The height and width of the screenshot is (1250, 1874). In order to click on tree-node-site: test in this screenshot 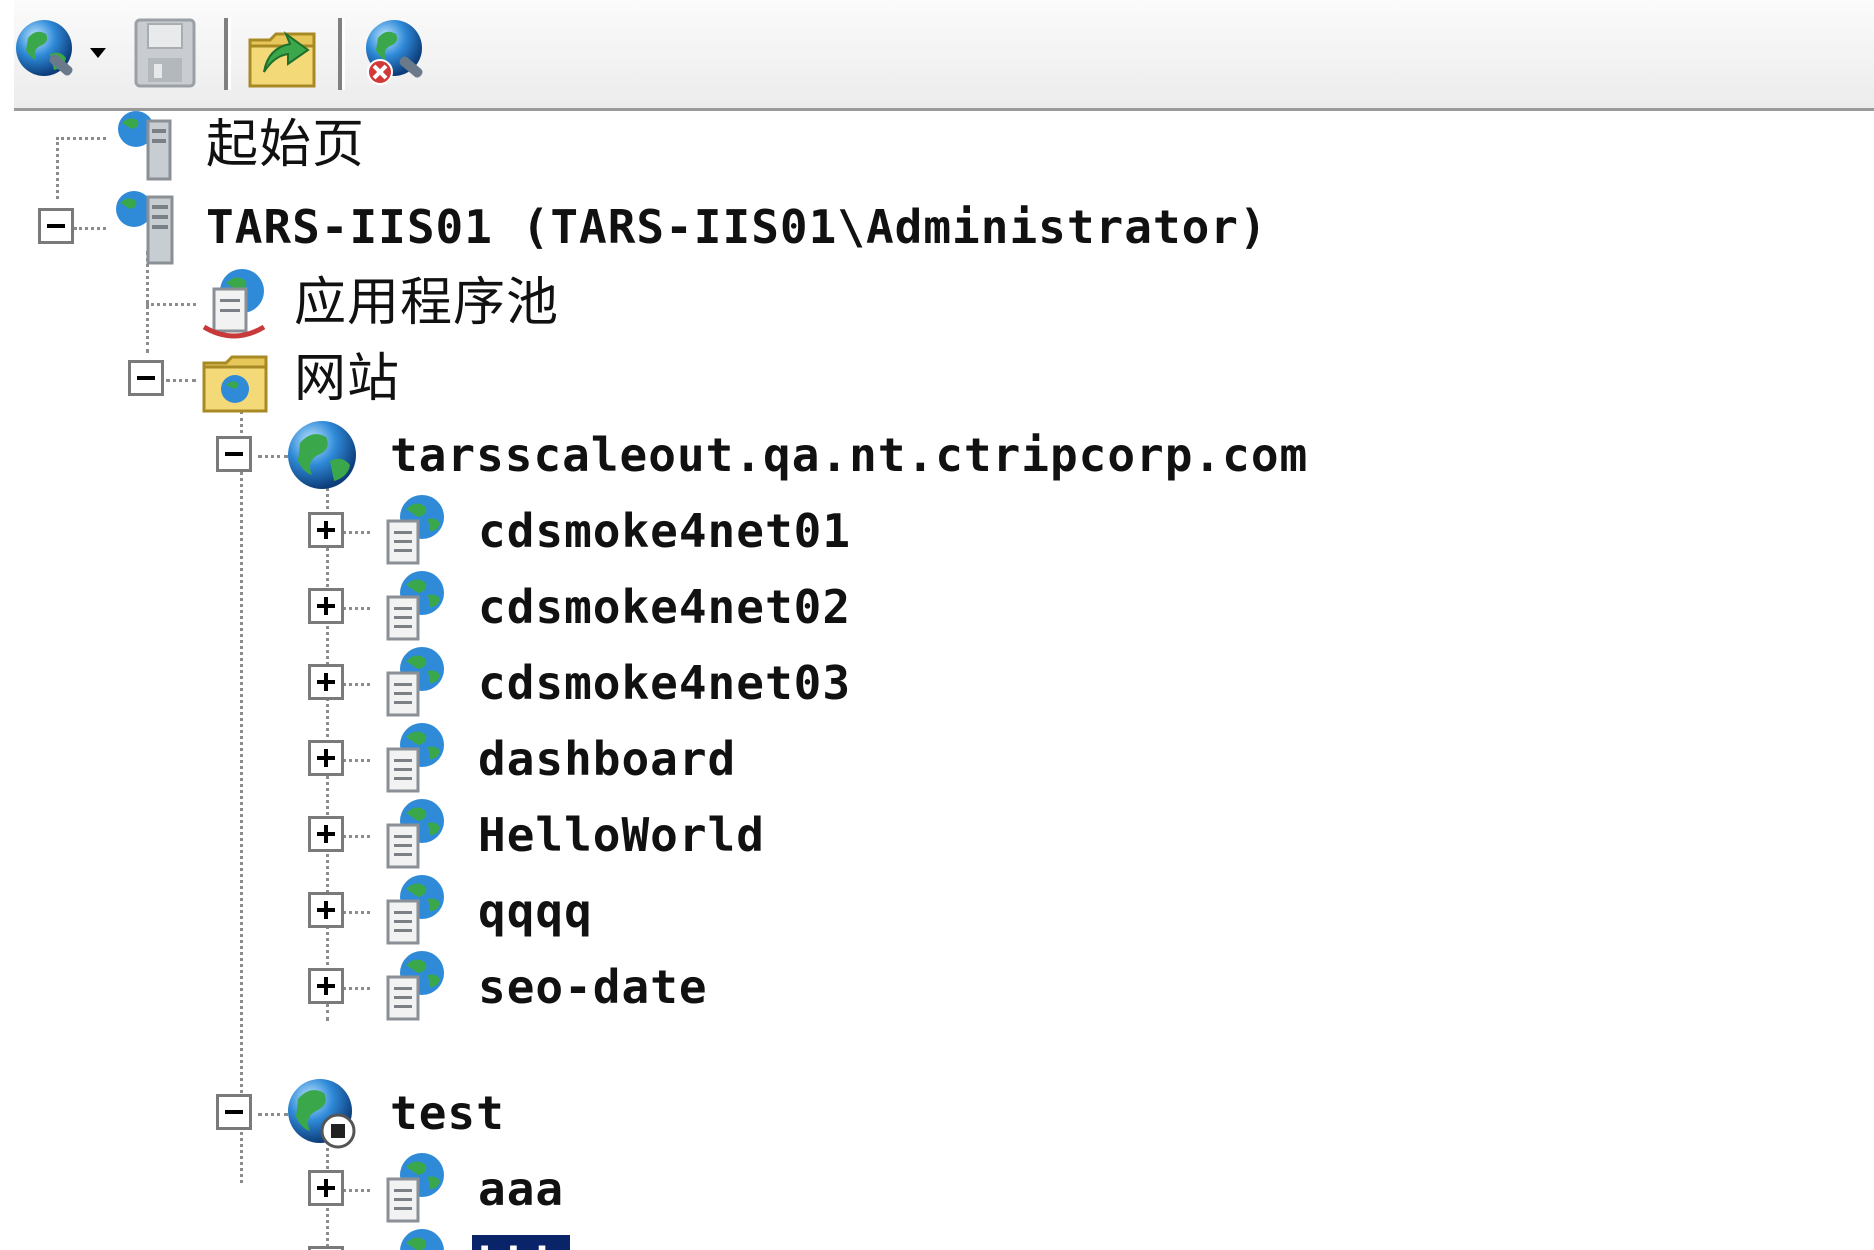, I will do `click(450, 1113)`.